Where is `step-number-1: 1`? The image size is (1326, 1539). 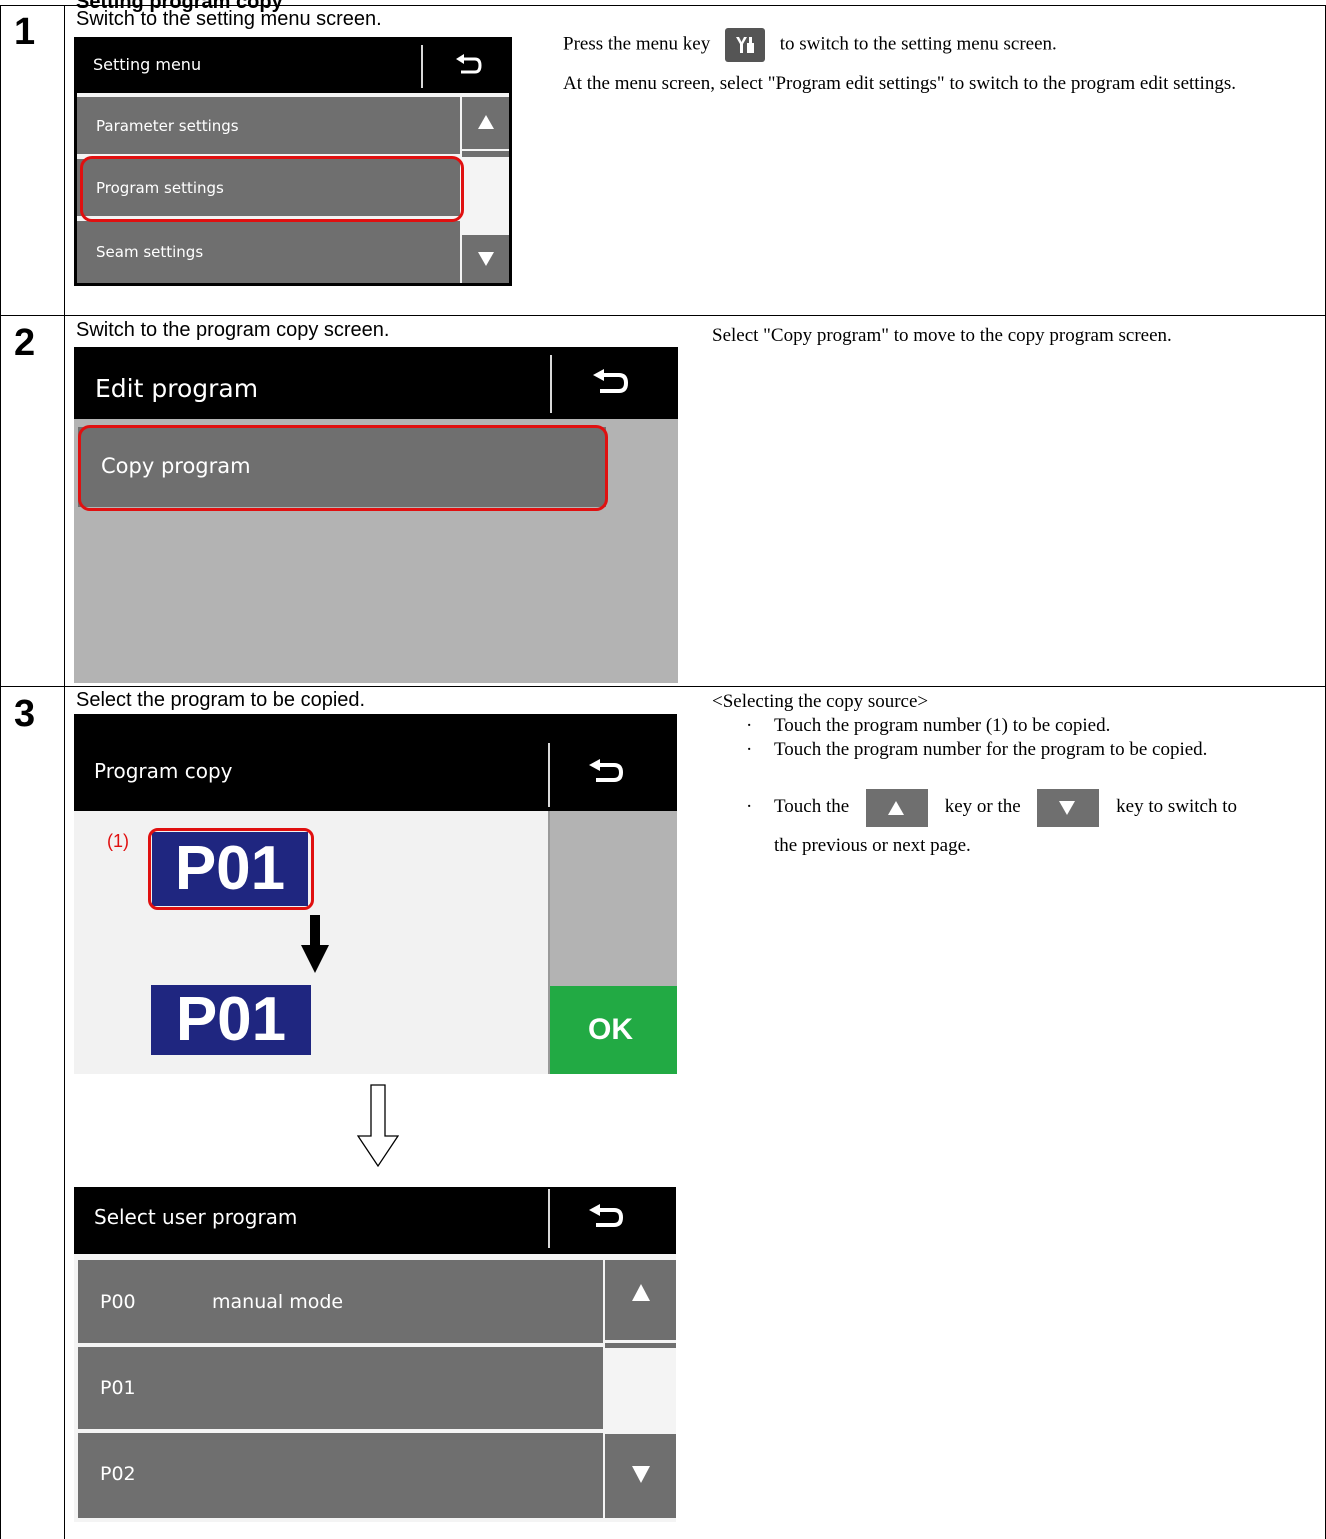 step-number-1: 1 is located at coordinates (25, 32).